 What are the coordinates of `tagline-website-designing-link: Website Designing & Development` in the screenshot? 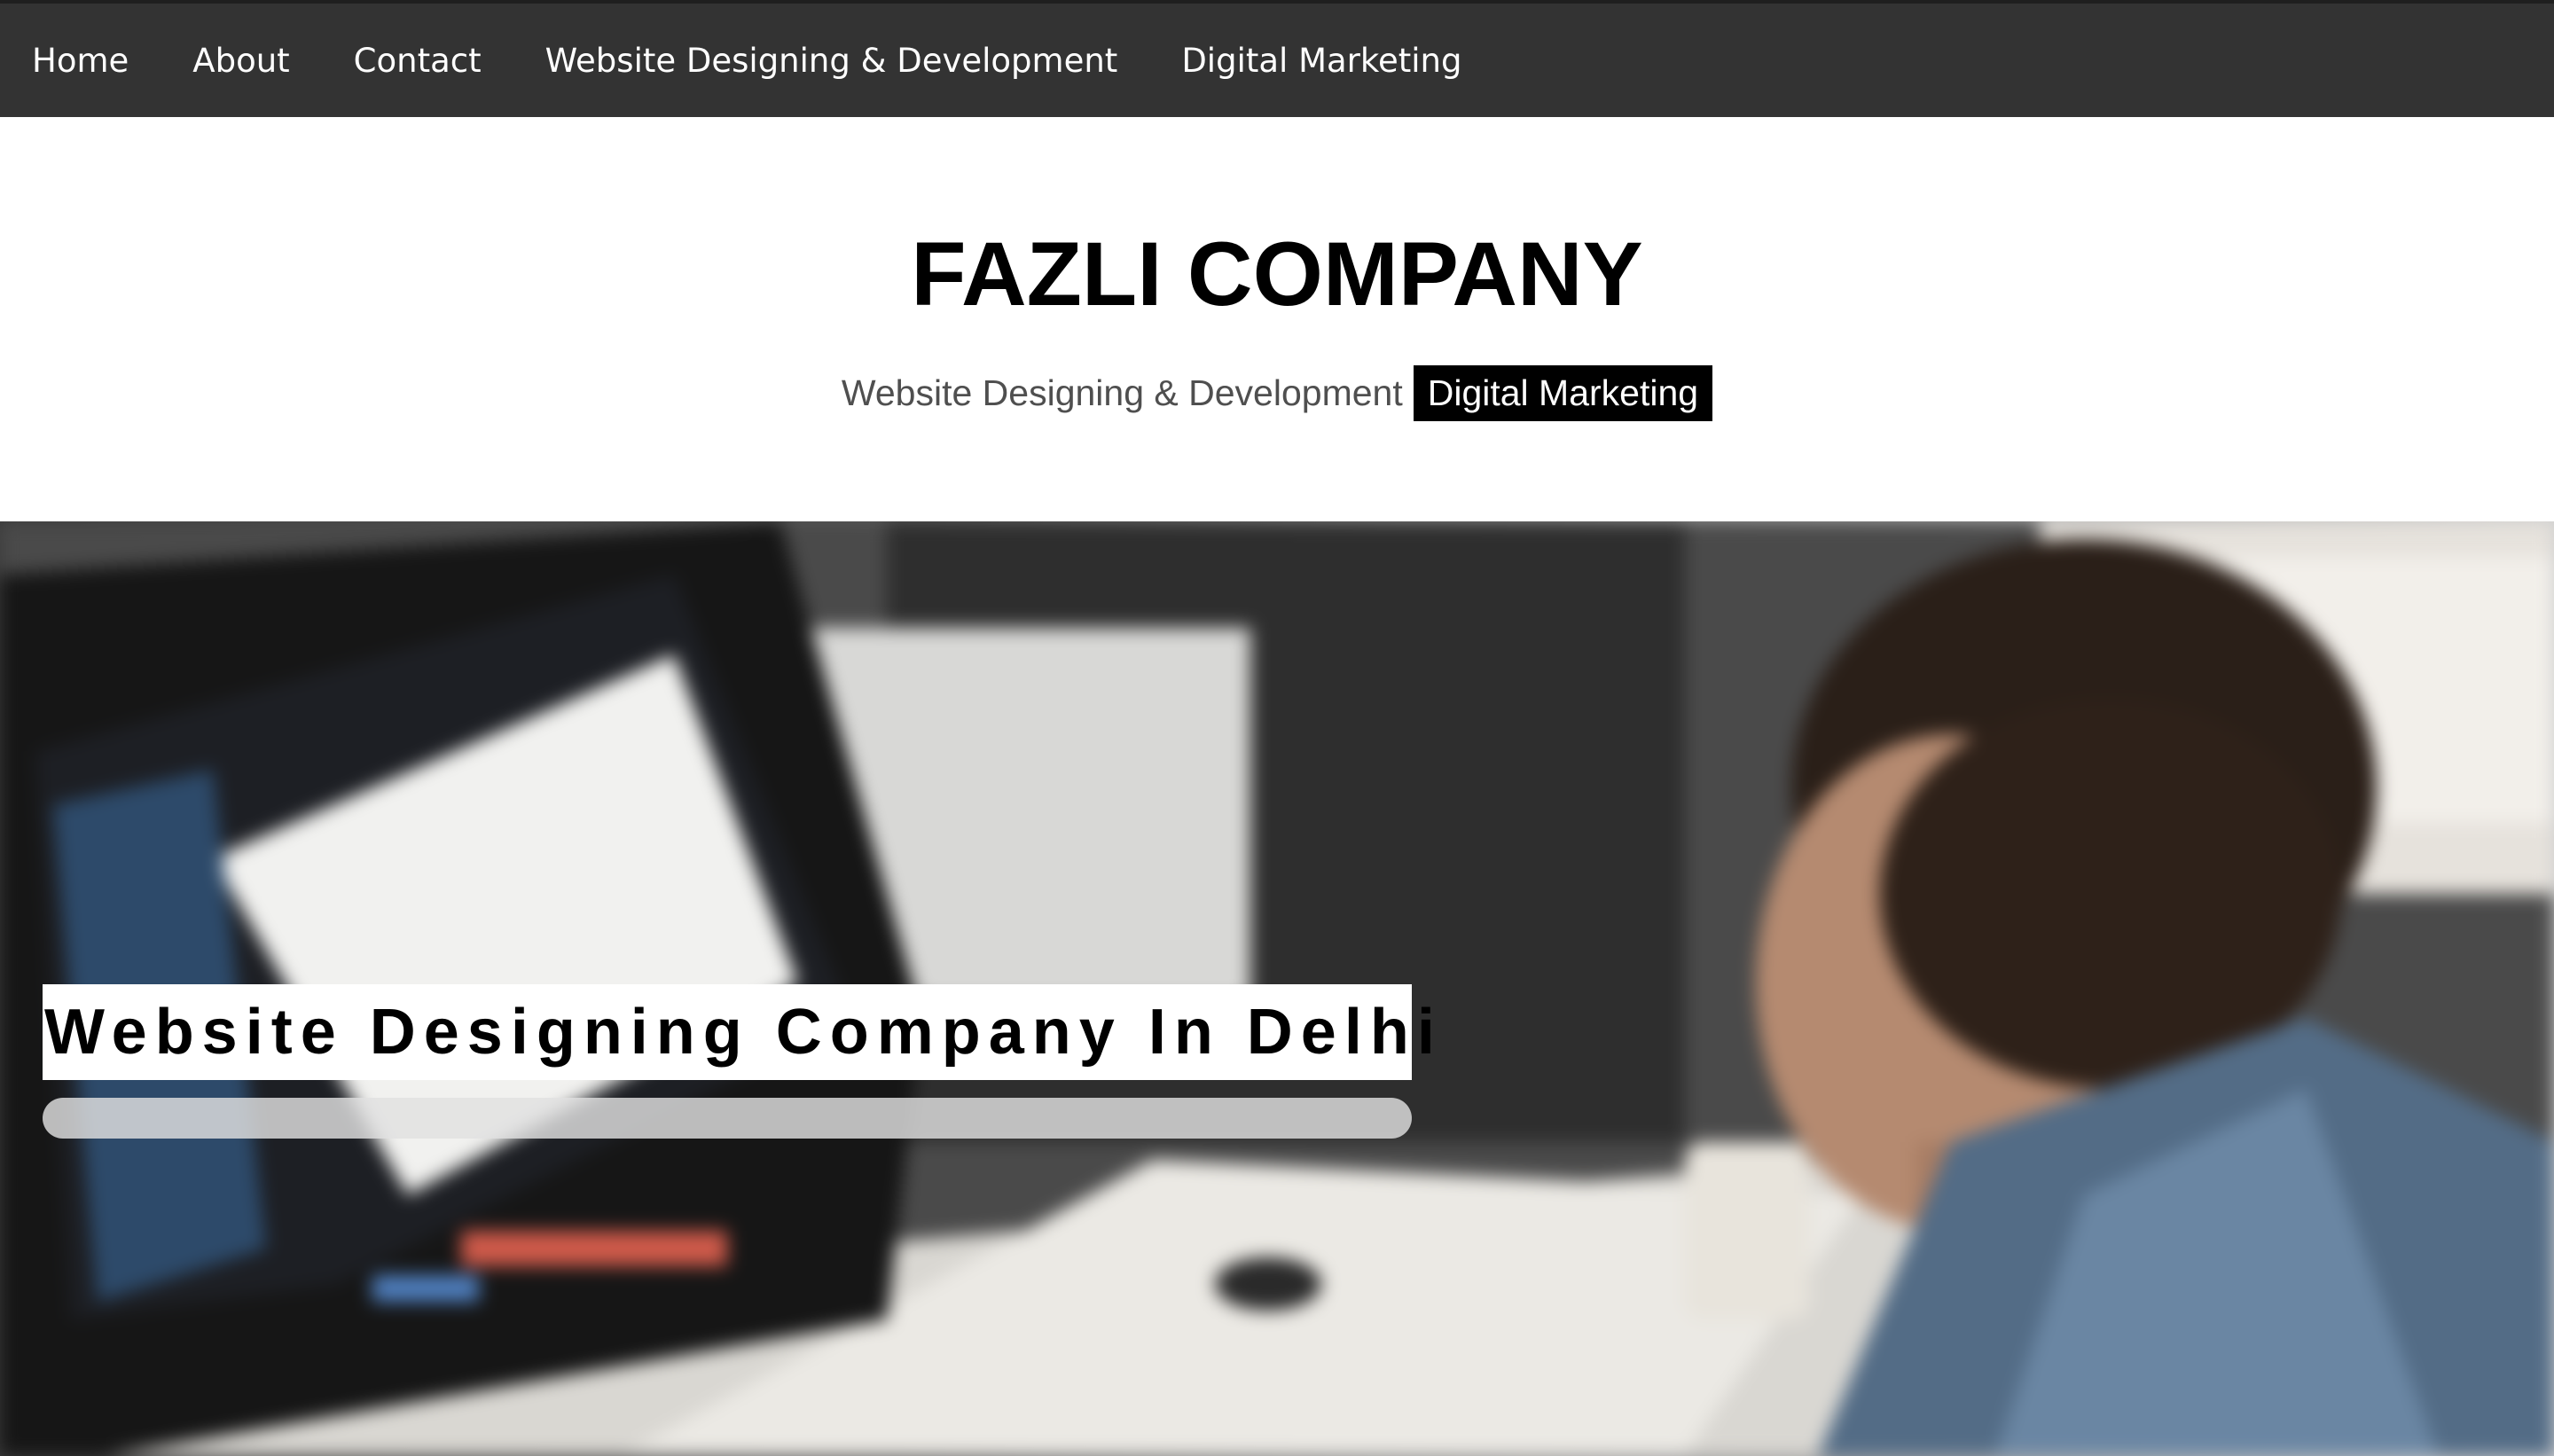 It's located at (1128, 393).